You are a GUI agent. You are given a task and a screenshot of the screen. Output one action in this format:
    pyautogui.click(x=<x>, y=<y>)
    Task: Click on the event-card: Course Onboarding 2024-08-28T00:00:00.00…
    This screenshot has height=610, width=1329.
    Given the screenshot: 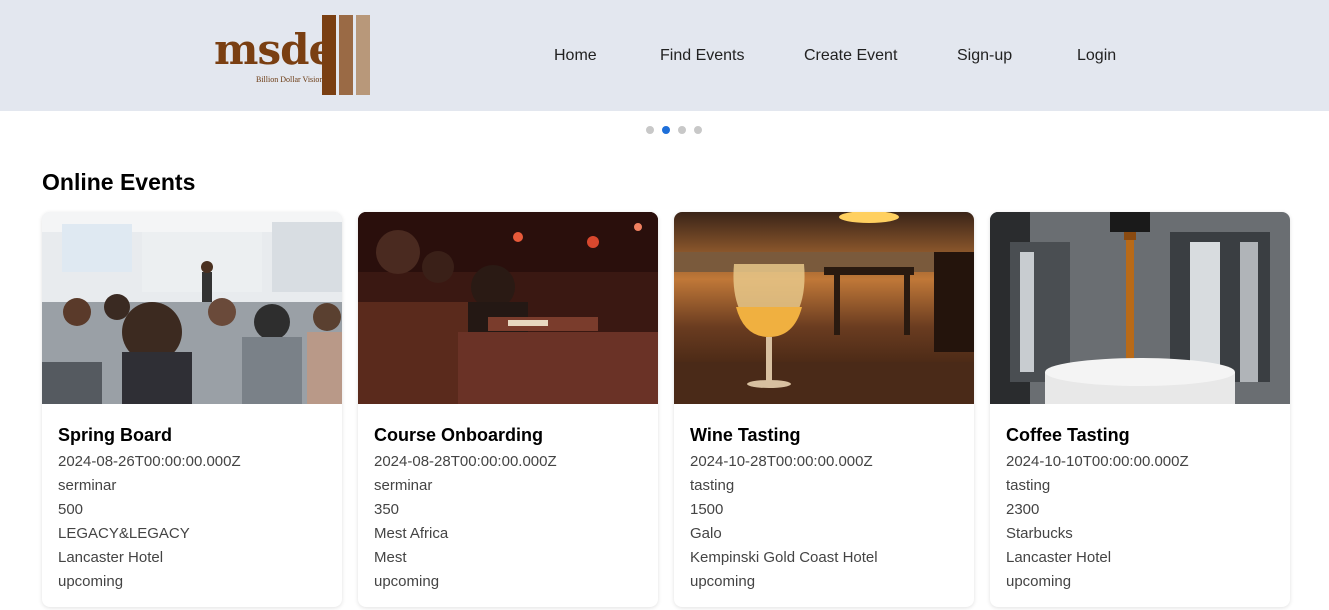 What is the action you would take?
    pyautogui.click(x=508, y=409)
    